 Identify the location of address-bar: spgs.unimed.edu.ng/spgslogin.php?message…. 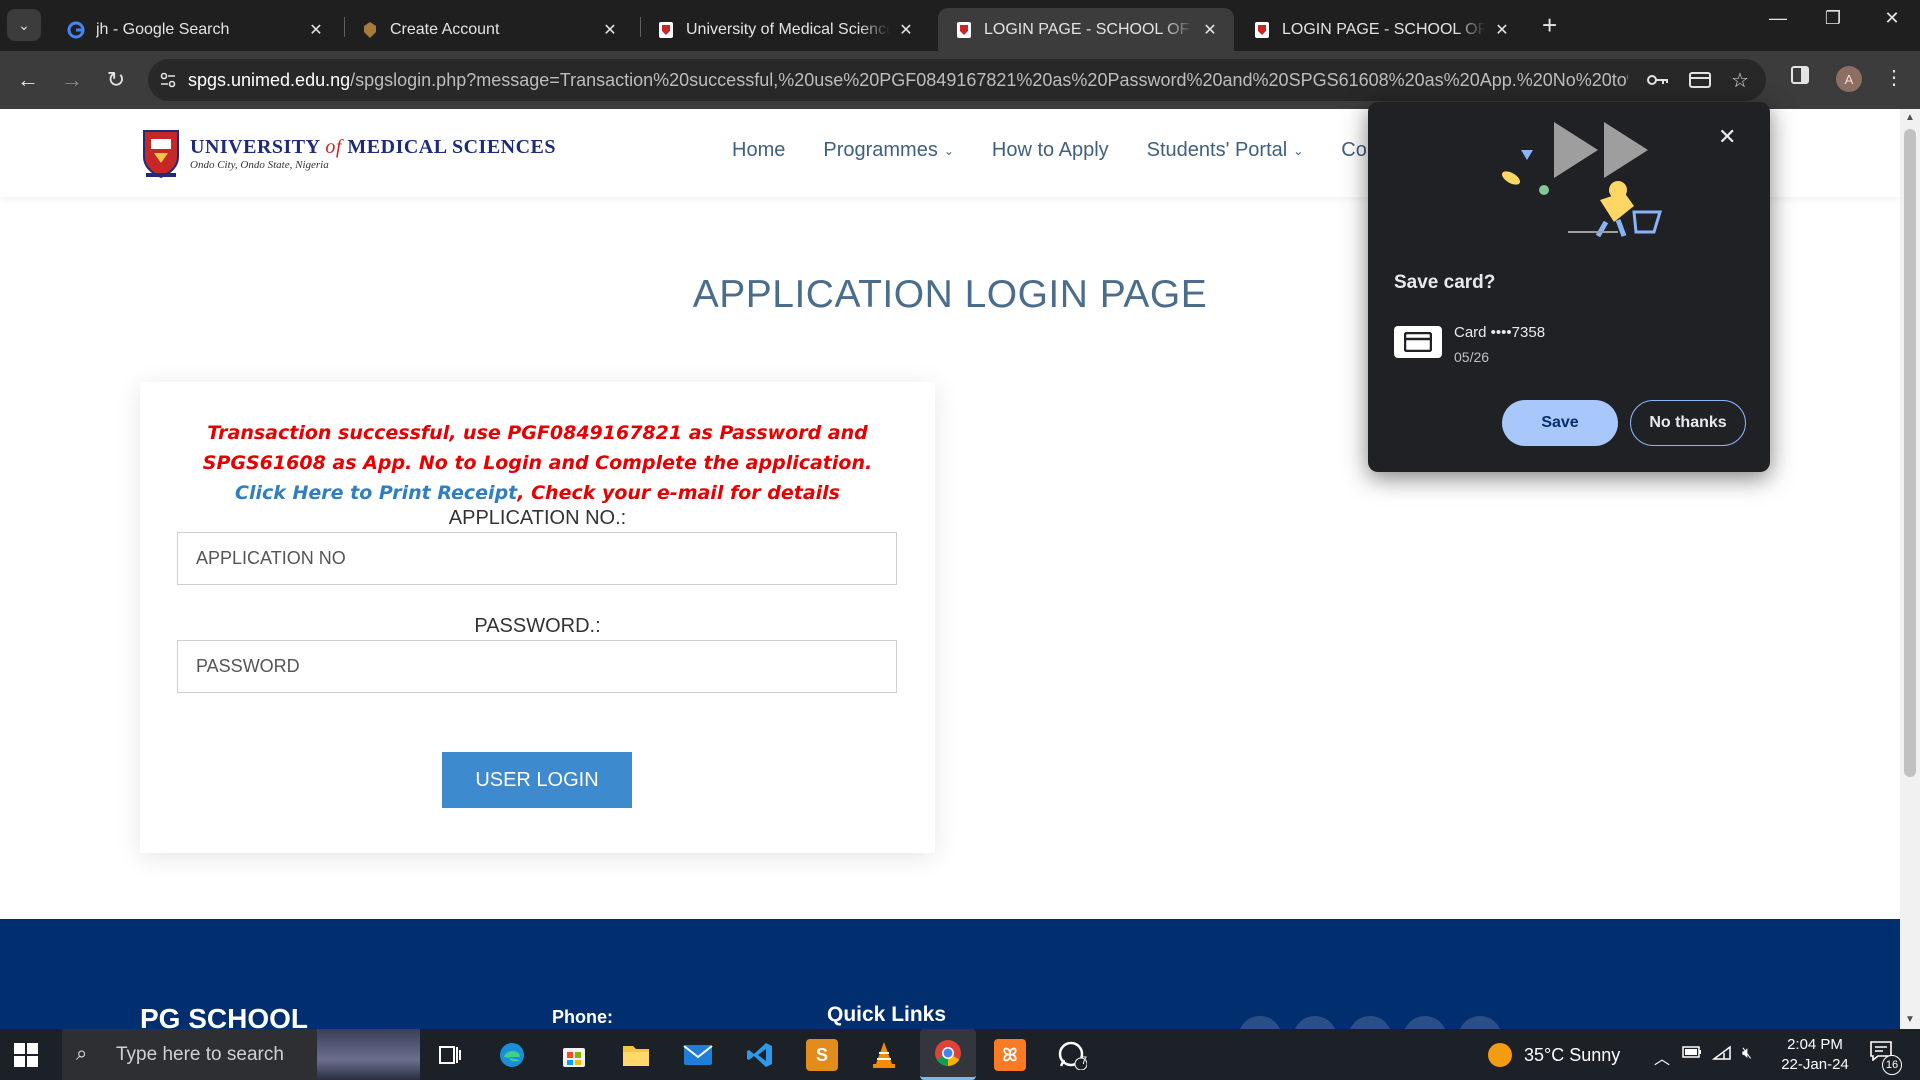
(957, 80).